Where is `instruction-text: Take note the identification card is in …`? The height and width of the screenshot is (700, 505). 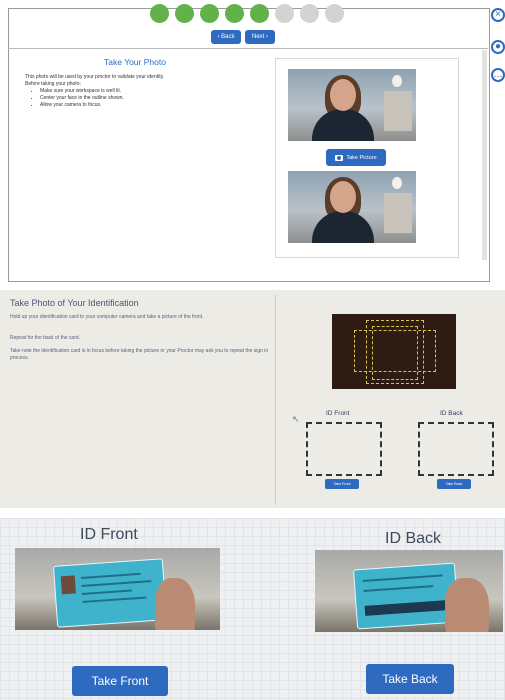 instruction-text: Take note the identification card is in … is located at coordinates (139, 354).